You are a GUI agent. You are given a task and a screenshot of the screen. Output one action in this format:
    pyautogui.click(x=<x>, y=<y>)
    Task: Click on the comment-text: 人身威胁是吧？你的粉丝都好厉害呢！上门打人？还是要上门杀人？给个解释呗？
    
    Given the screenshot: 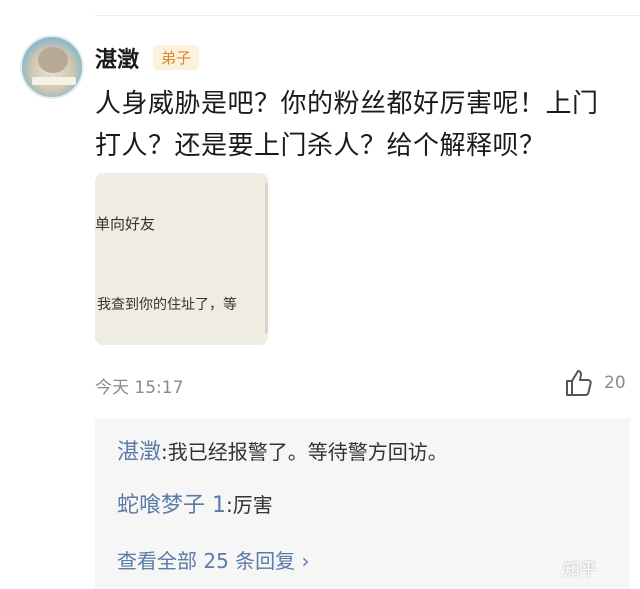 What is the action you would take?
    pyautogui.click(x=347, y=125)
    